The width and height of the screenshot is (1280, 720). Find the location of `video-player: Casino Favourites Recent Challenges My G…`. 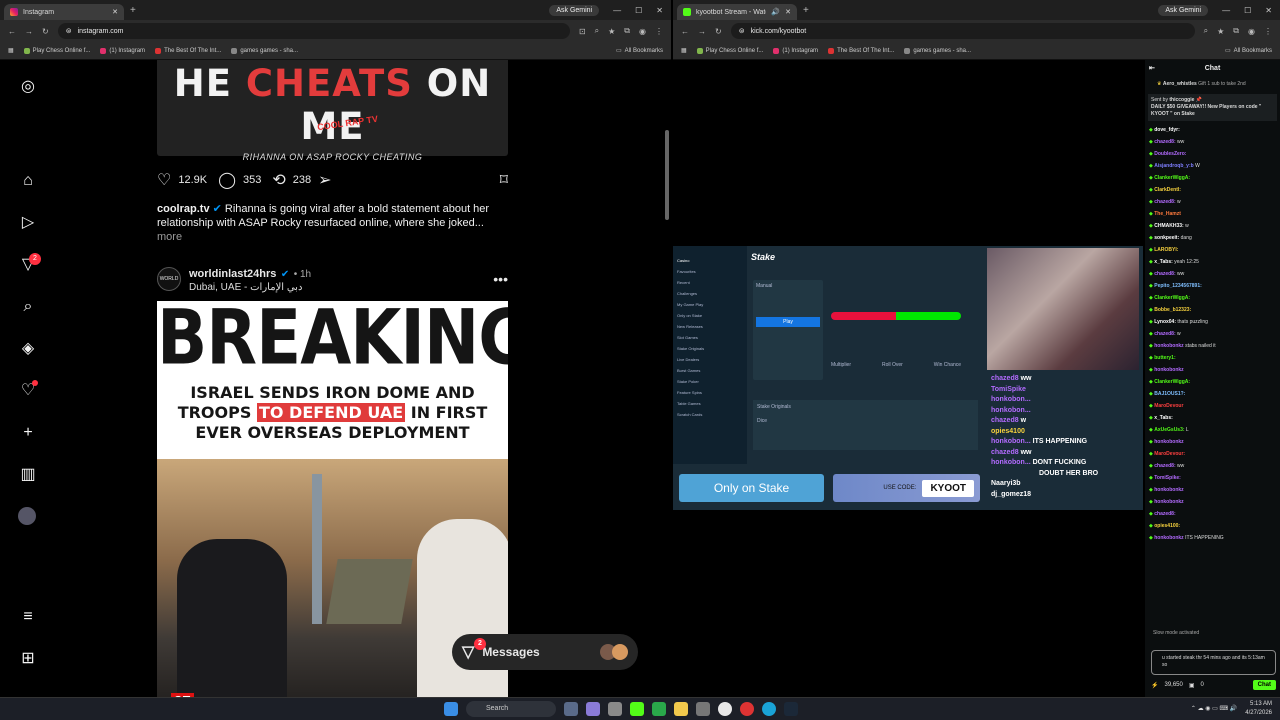

video-player: Casino Favourites Recent Challenges My G… is located at coordinates (908, 378).